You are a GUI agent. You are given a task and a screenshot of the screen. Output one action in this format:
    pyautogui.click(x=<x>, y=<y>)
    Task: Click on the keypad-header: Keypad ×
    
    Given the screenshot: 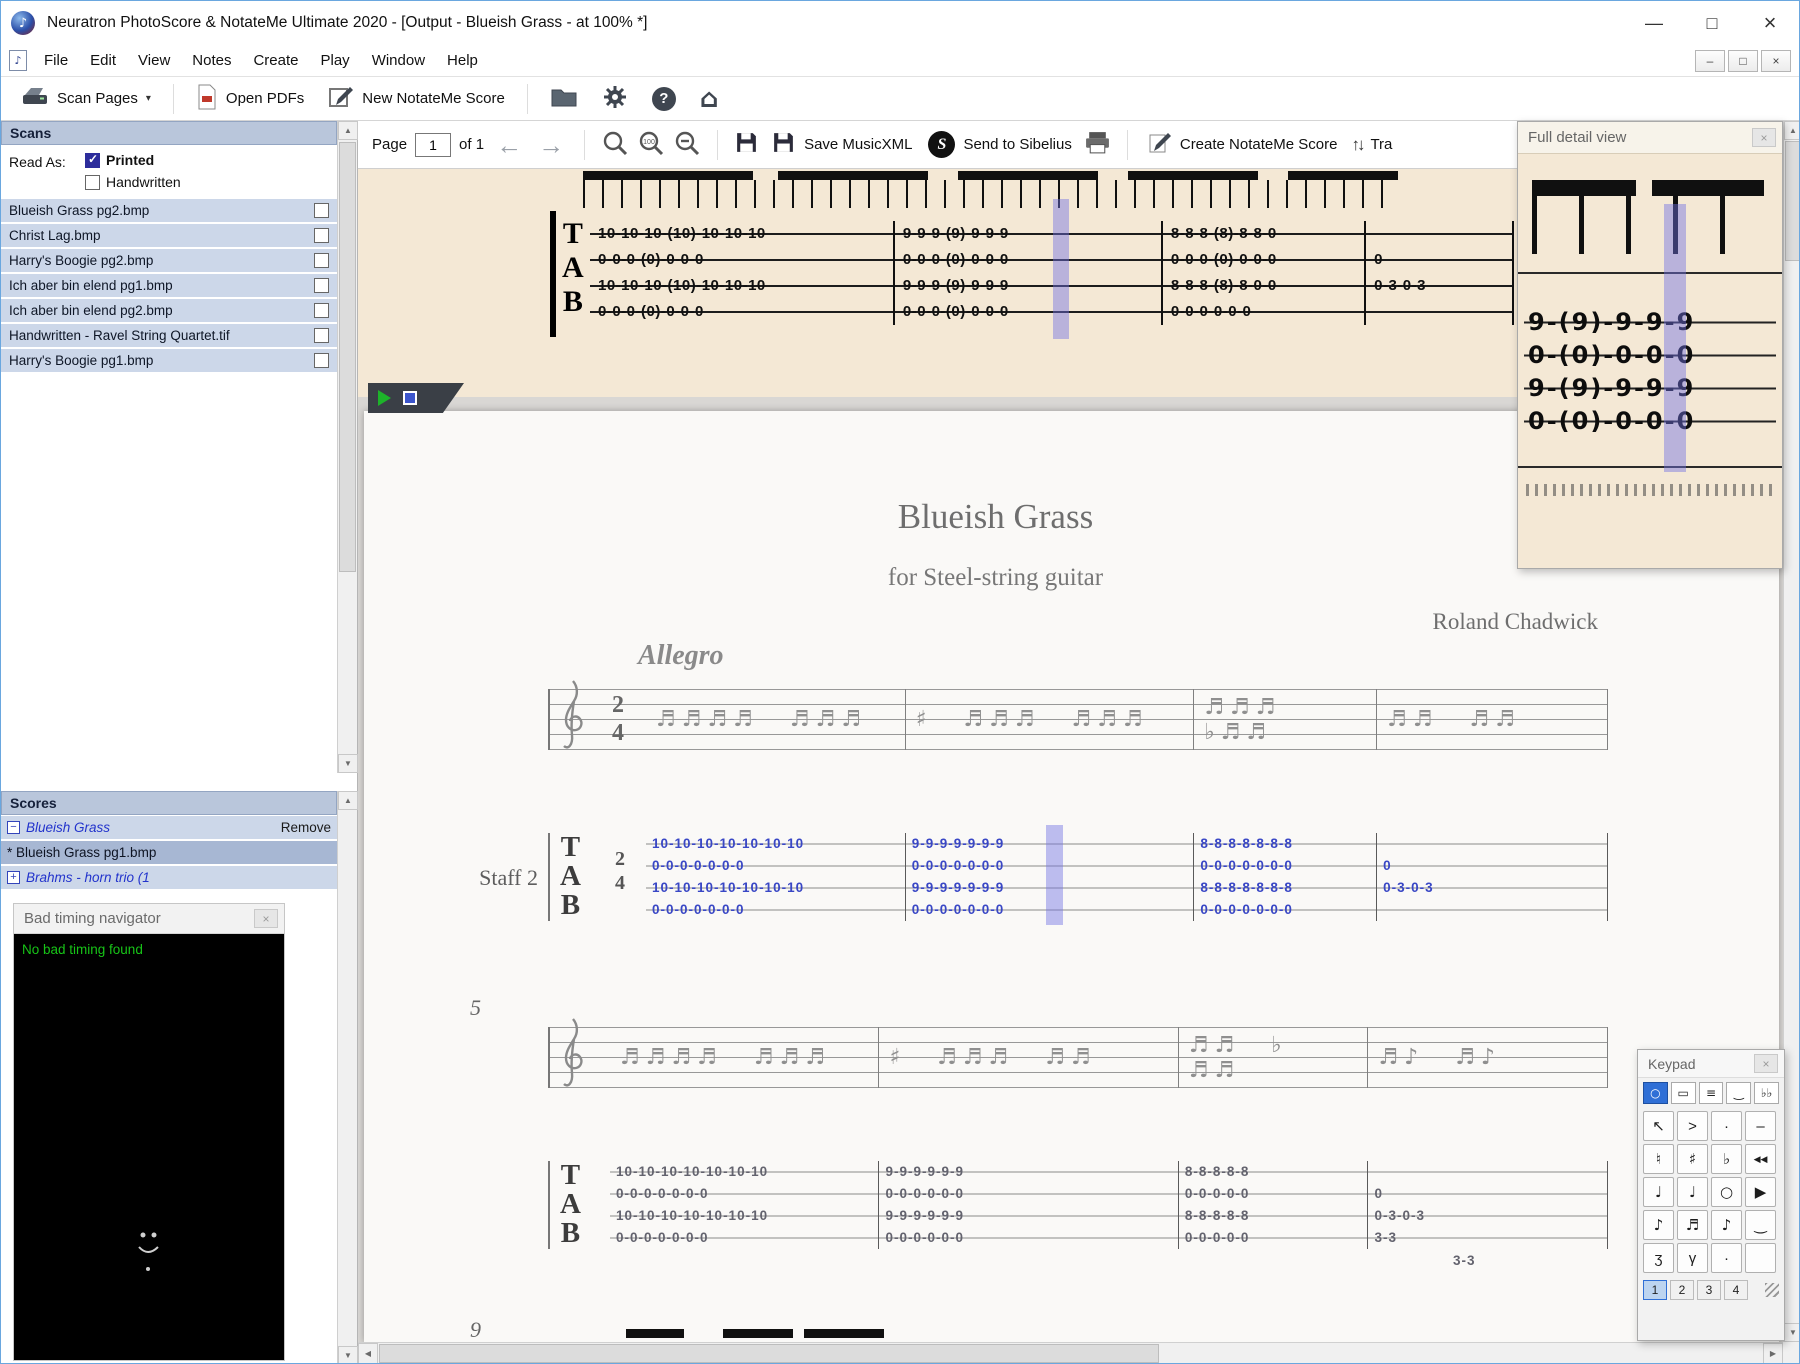 What is the action you would take?
    pyautogui.click(x=1711, y=1064)
    